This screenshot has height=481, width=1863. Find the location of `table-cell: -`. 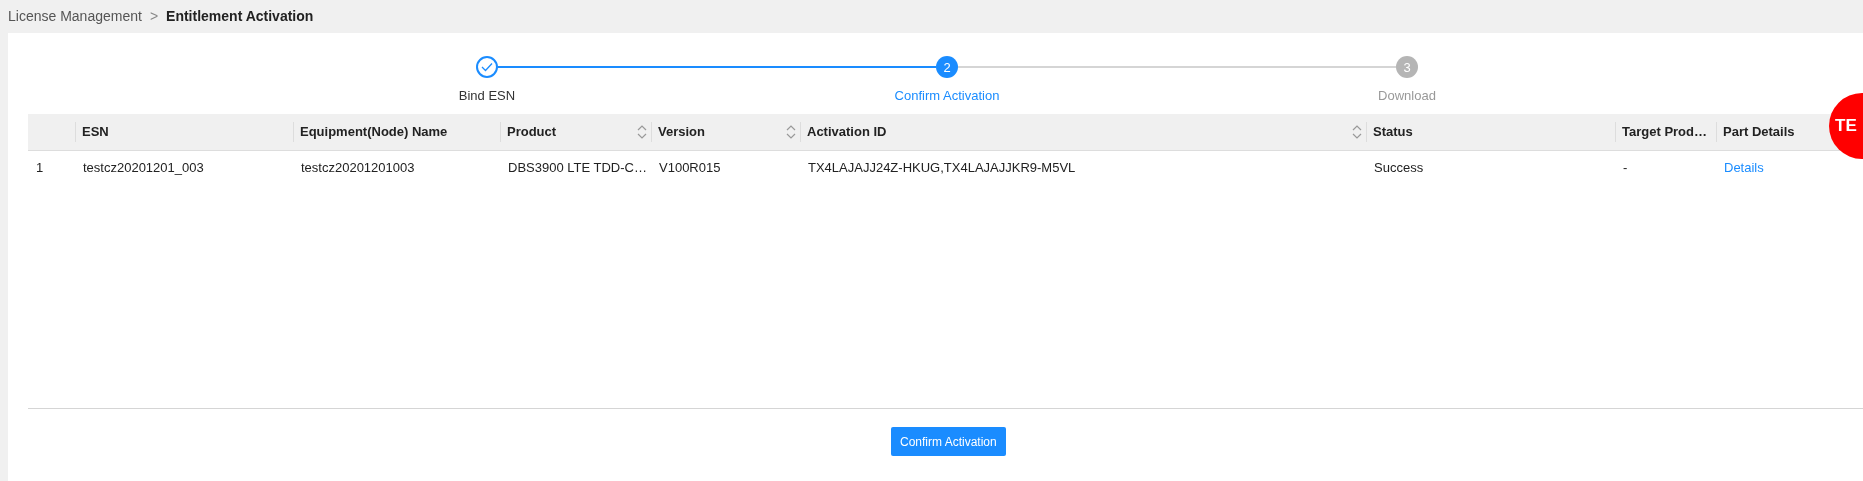

table-cell: - is located at coordinates (1625, 167).